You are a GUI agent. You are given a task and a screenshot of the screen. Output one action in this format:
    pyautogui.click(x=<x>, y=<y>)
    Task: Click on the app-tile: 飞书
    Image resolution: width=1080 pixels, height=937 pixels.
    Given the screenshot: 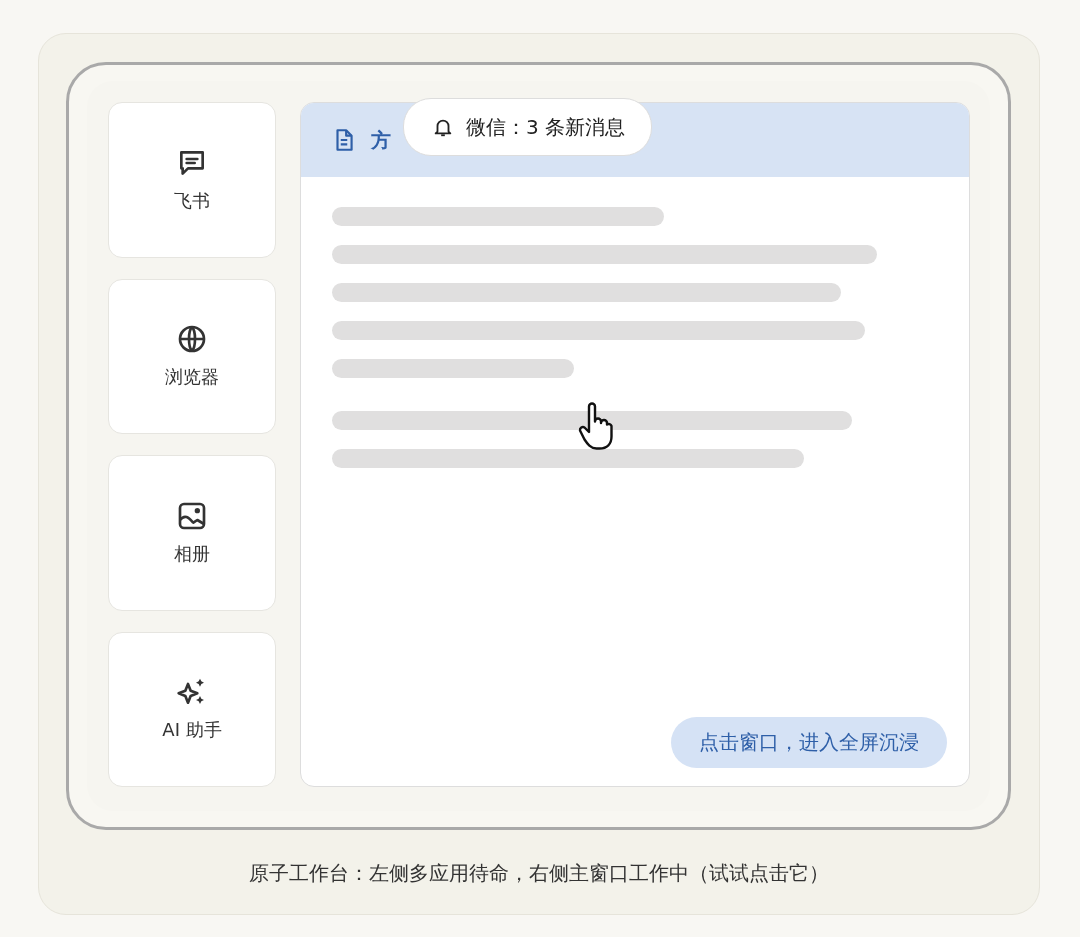 What is the action you would take?
    pyautogui.click(x=192, y=180)
    